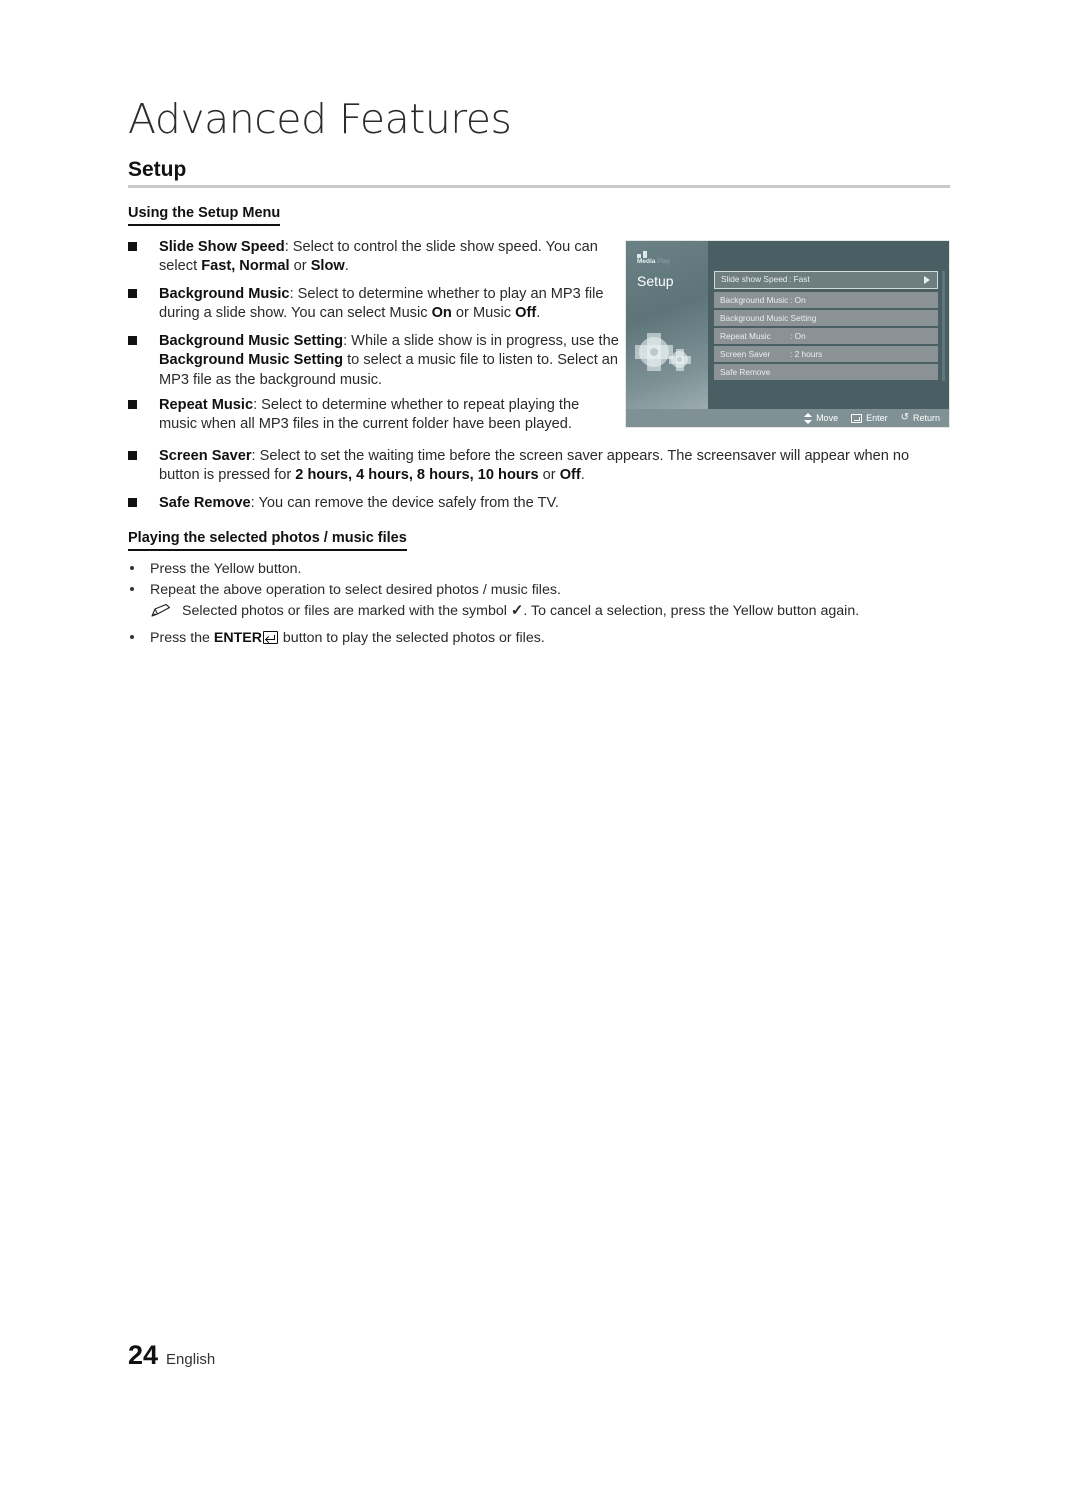 The width and height of the screenshot is (1080, 1494). Describe the element at coordinates (539, 569) in the screenshot. I see `list-item: Press the Yellow button.` at that location.